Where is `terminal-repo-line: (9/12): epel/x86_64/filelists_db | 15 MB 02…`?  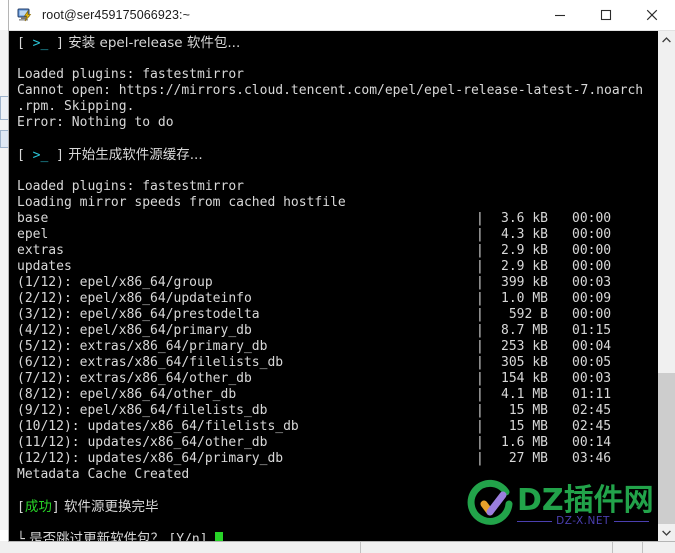
terminal-repo-line: (9/12): epel/x86_64/filelists_db | 15 MB 02… is located at coordinates (333, 411).